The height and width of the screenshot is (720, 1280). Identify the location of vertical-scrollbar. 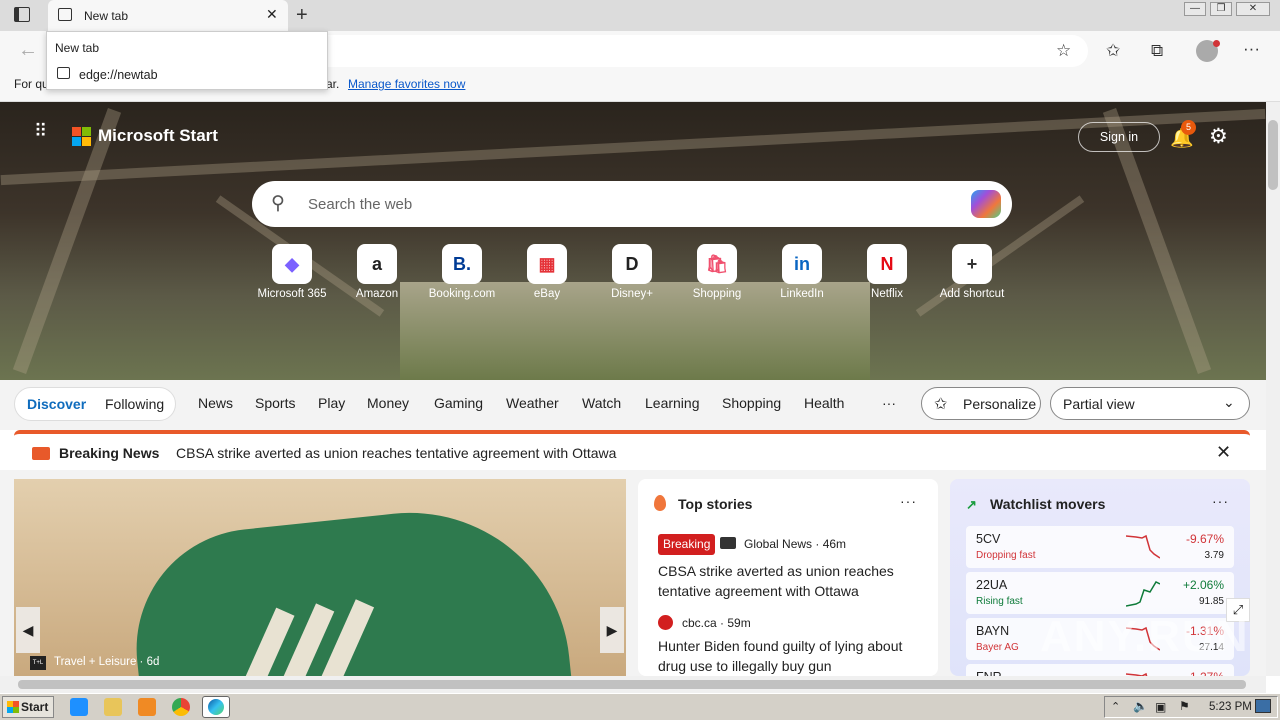
(1273, 389).